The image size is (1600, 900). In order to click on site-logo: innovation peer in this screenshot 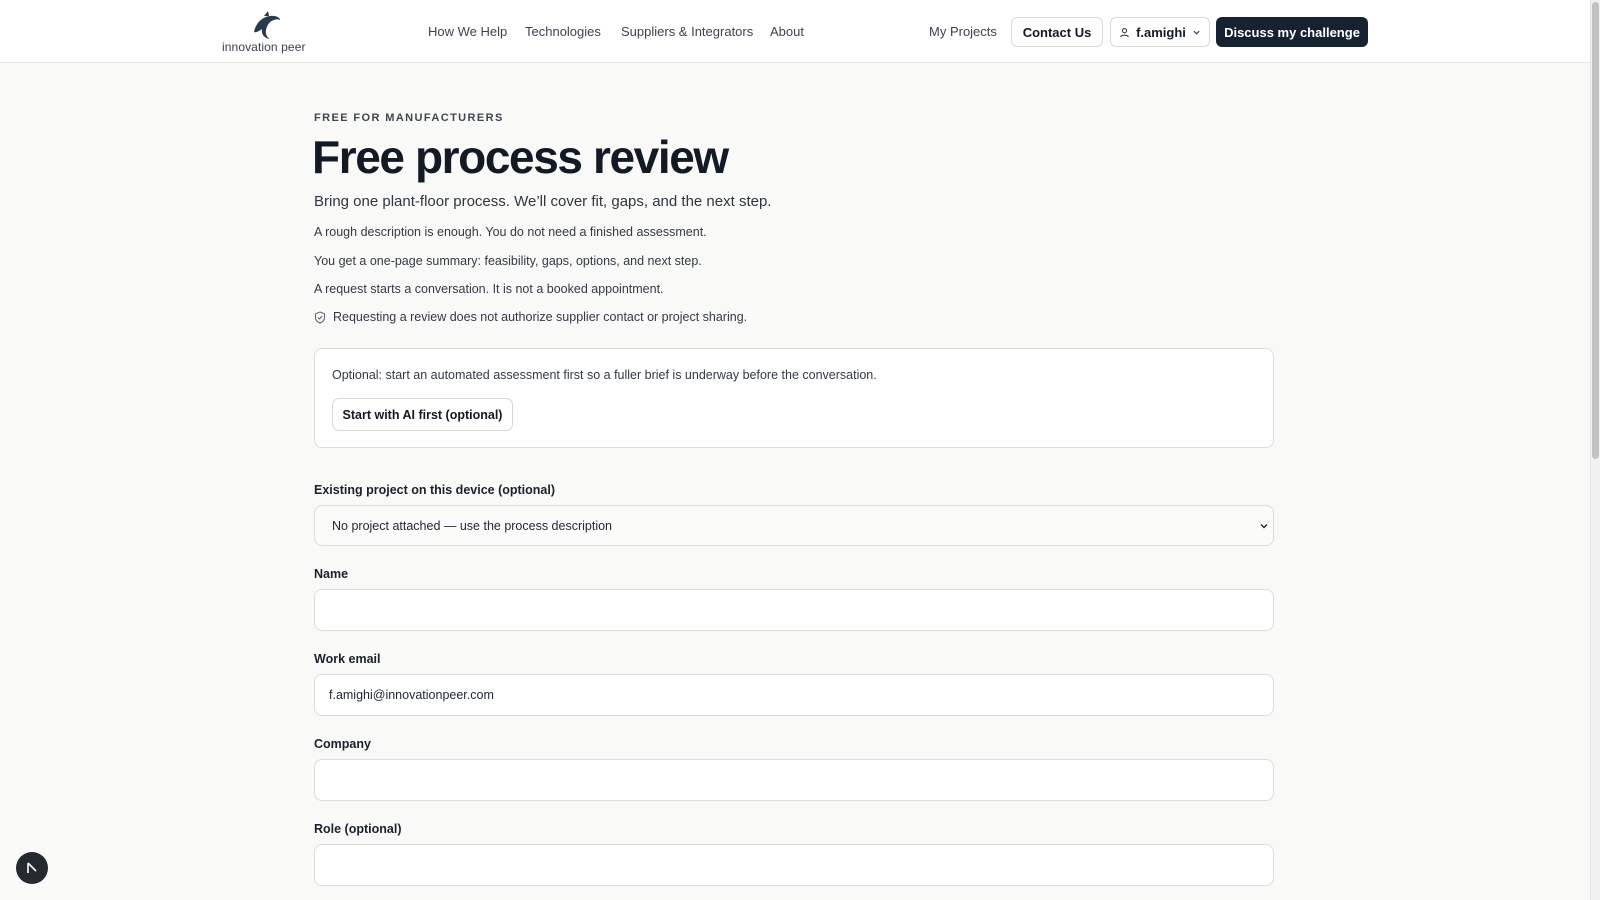, I will do `click(267, 32)`.